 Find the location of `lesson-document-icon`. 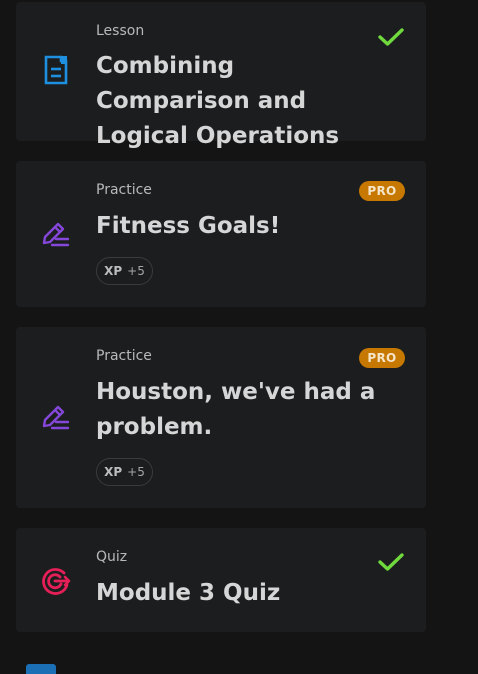

lesson-document-icon is located at coordinates (56, 70).